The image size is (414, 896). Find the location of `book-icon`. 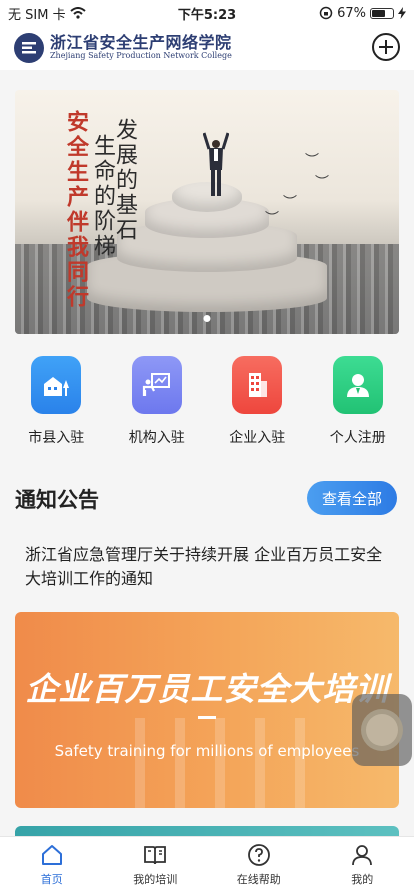

book-icon is located at coordinates (155, 855).